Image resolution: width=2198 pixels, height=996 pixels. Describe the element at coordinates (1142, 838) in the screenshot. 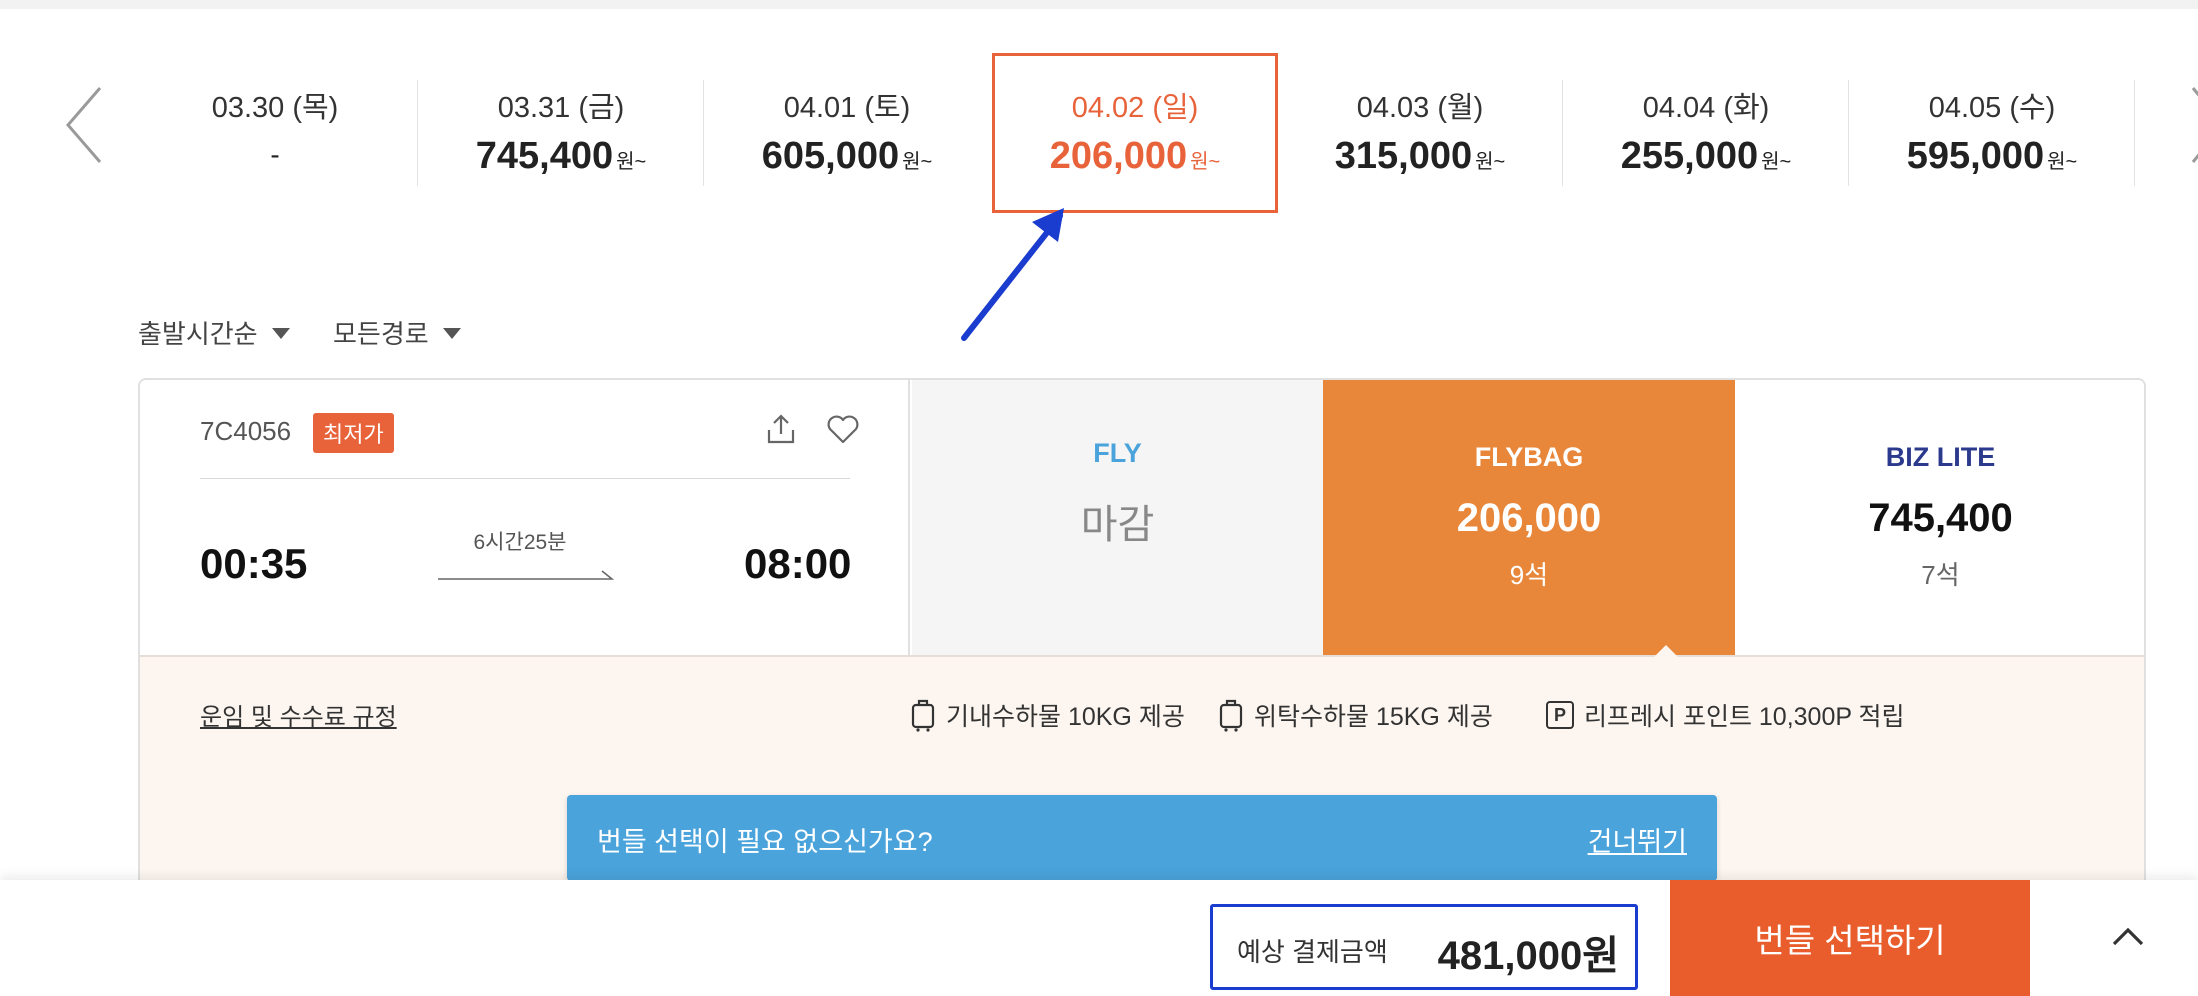

I see `skip-bundle-banner: 번들 선택이 필요 없으신가요? 건너뛰기` at that location.